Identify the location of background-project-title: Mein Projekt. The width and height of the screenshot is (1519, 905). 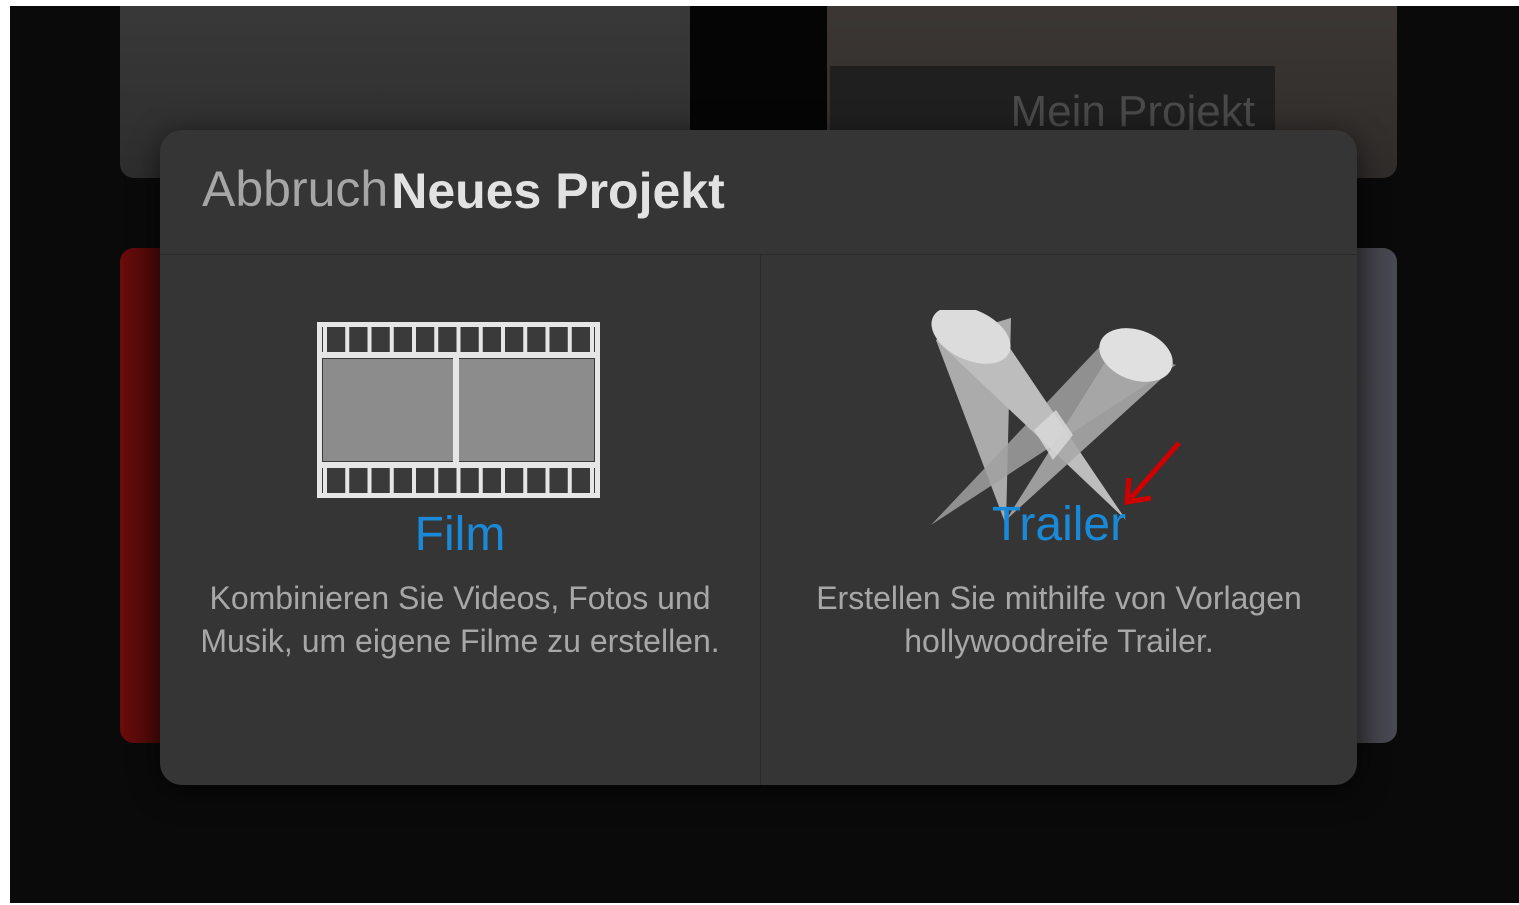
(1052, 98).